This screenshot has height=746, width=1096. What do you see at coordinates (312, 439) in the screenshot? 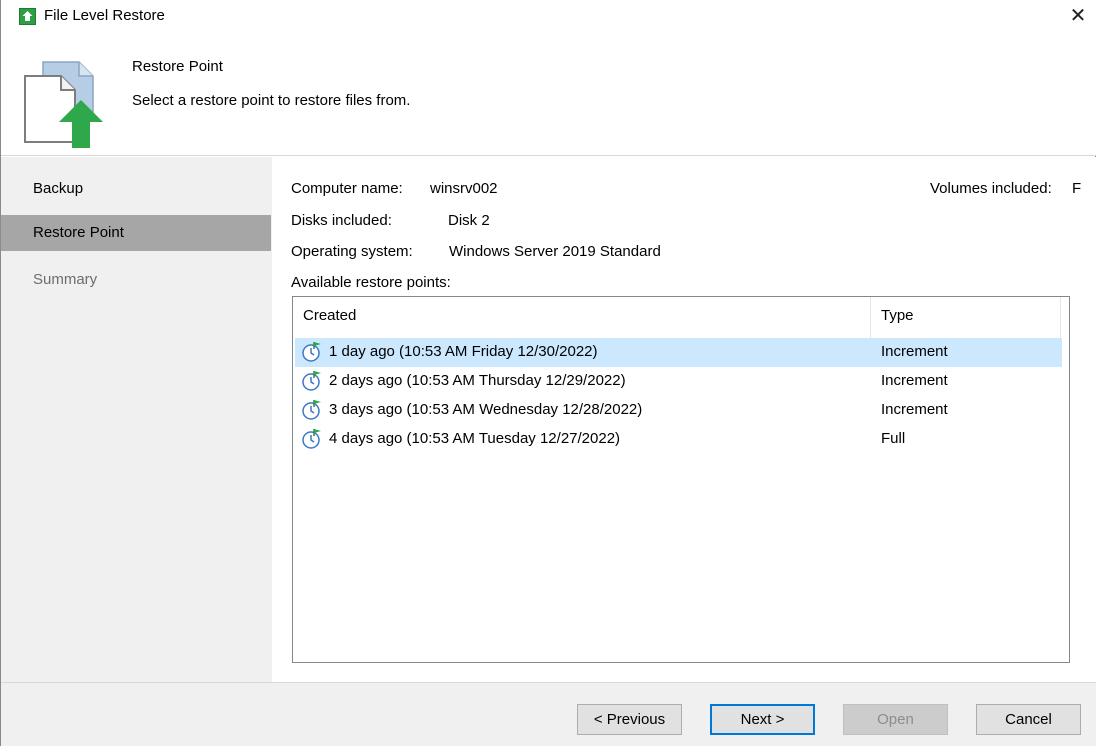
I see `restore-point-full-icon` at bounding box center [312, 439].